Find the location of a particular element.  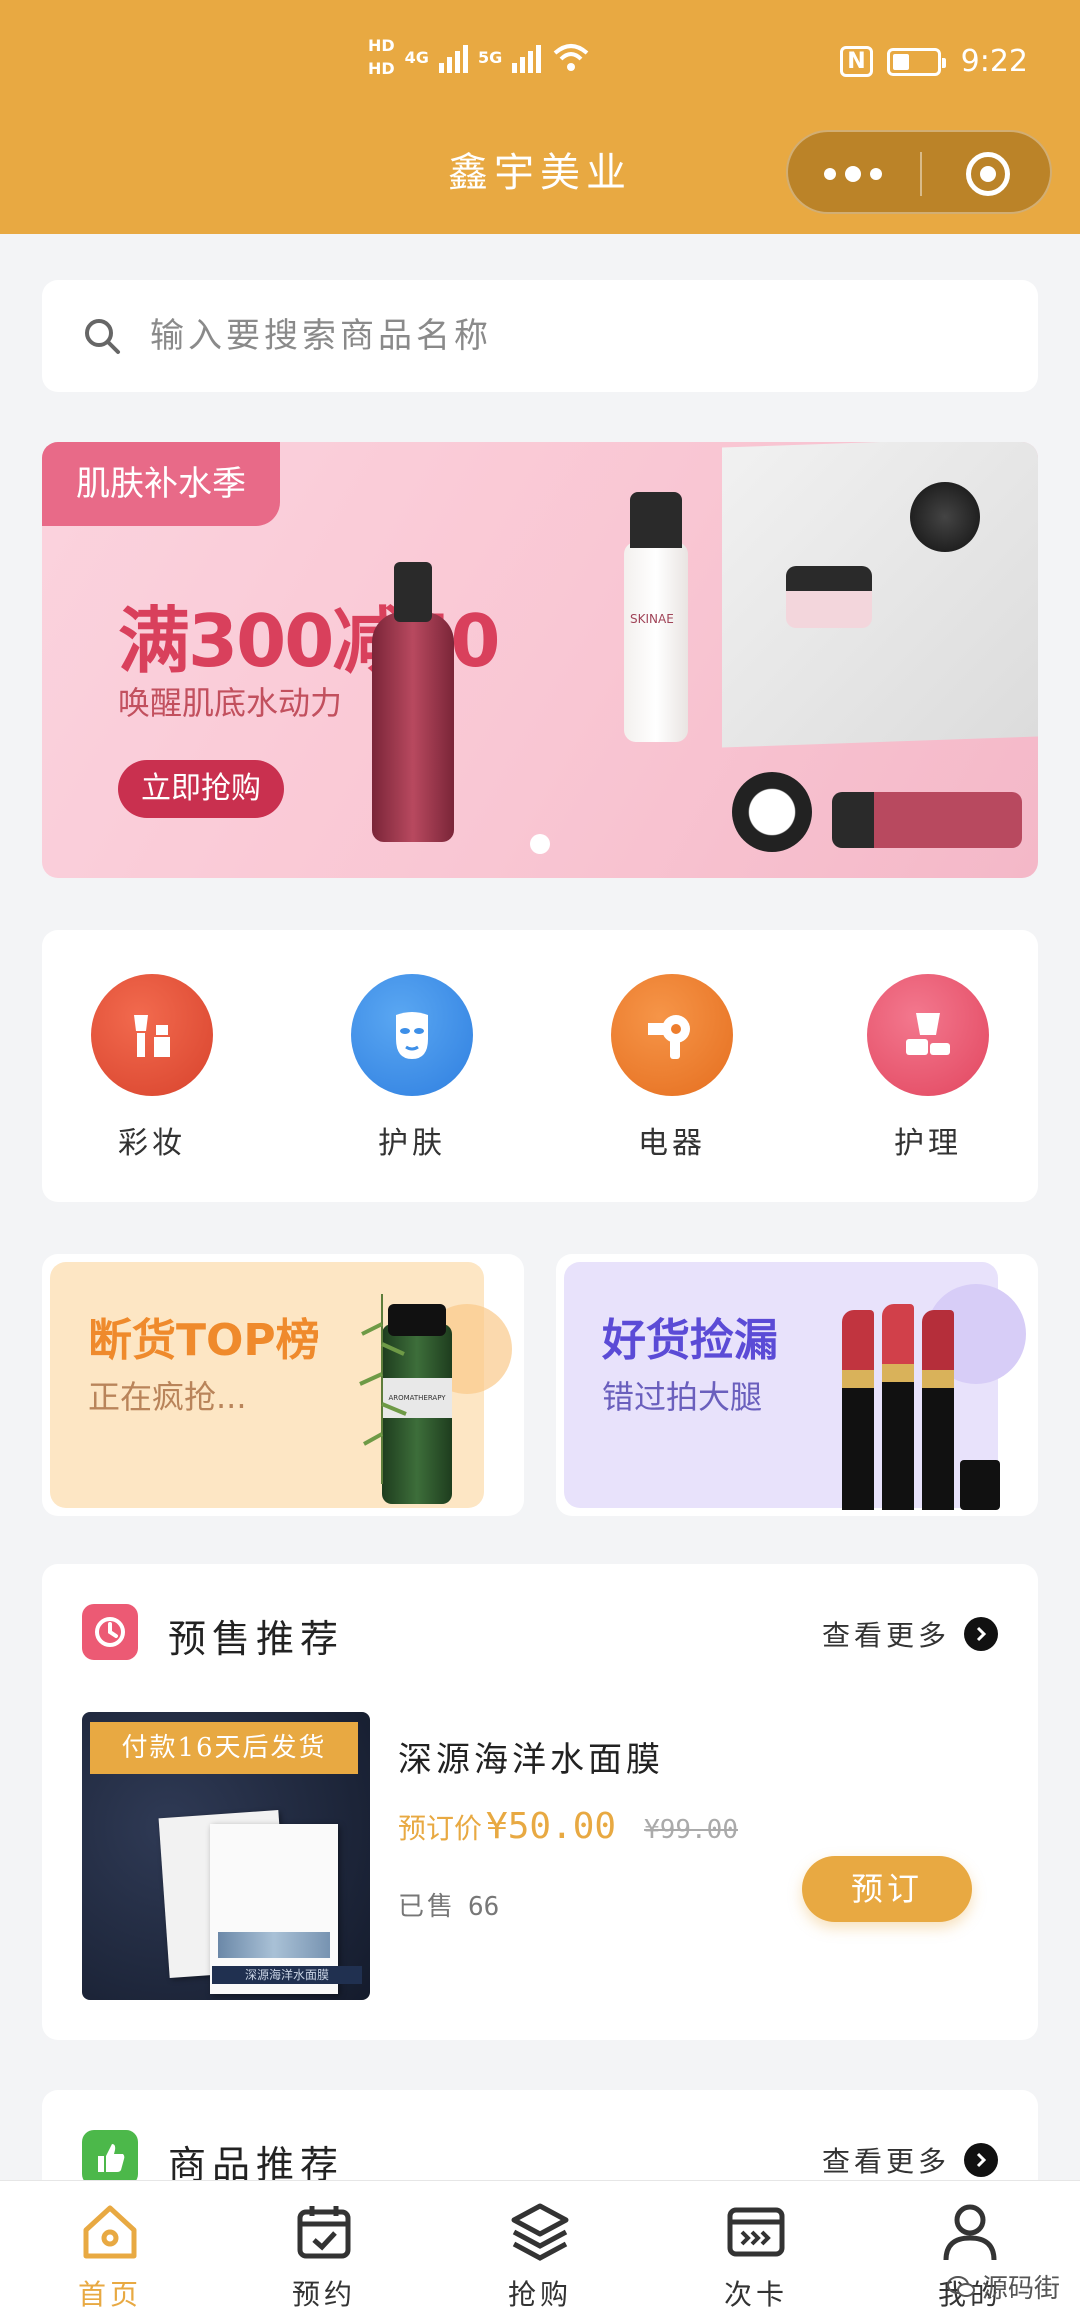

tab-flash-sale: 抢购 is located at coordinates (540, 2255).